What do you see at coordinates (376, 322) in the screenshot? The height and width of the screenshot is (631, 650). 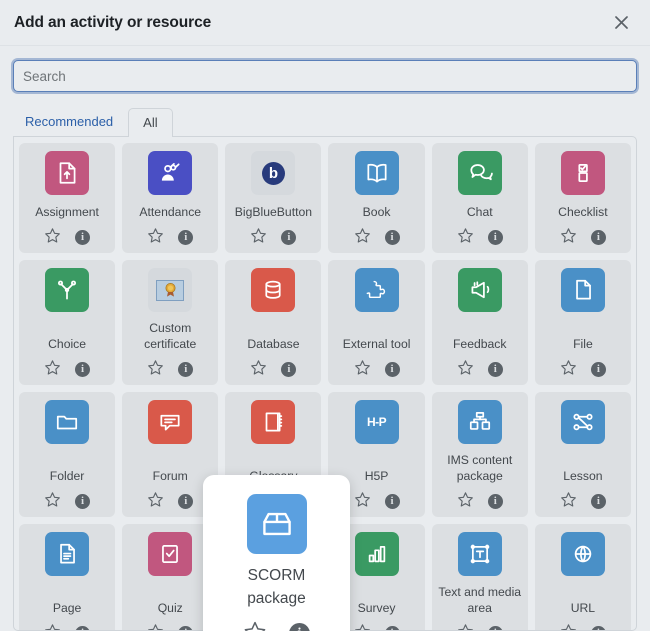 I see `activity-card: External tool i` at bounding box center [376, 322].